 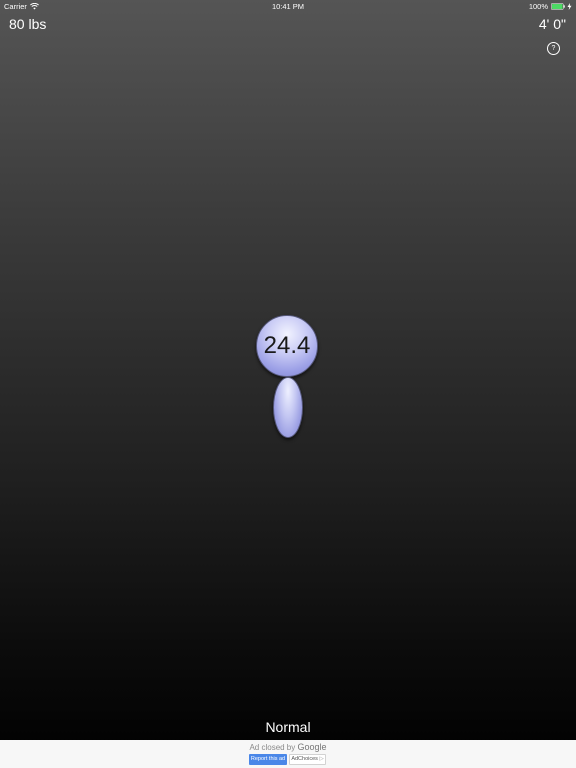 I want to click on help-button: ?, so click(x=553, y=48).